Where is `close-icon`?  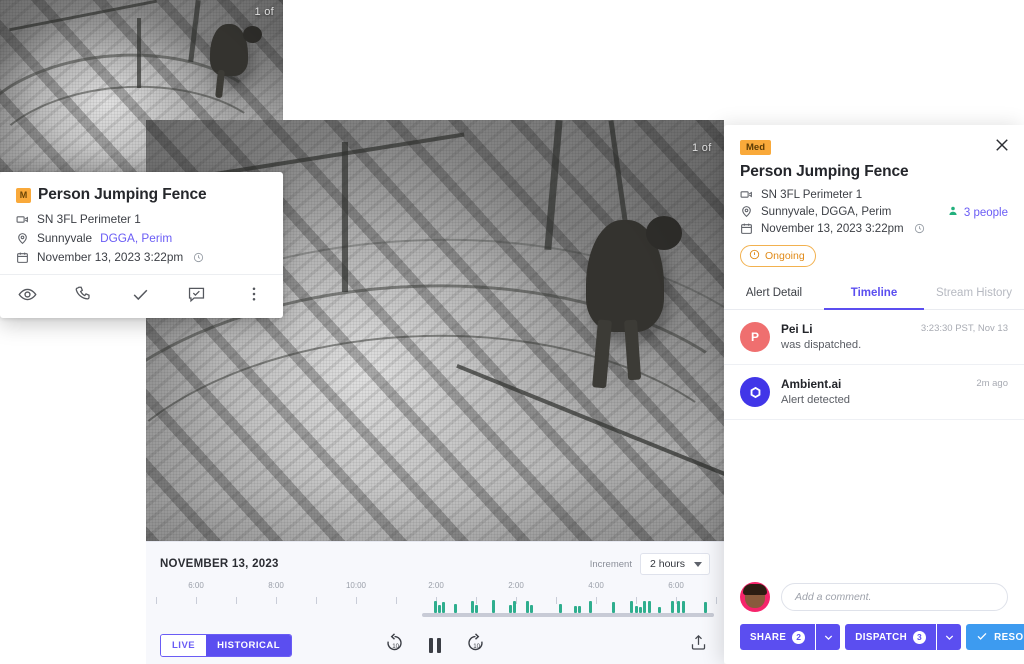
close-icon is located at coordinates (1002, 145).